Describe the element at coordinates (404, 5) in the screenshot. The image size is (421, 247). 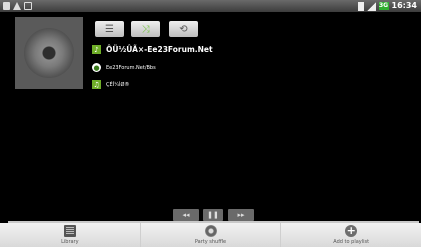
I see `status-time: 16:34` at that location.